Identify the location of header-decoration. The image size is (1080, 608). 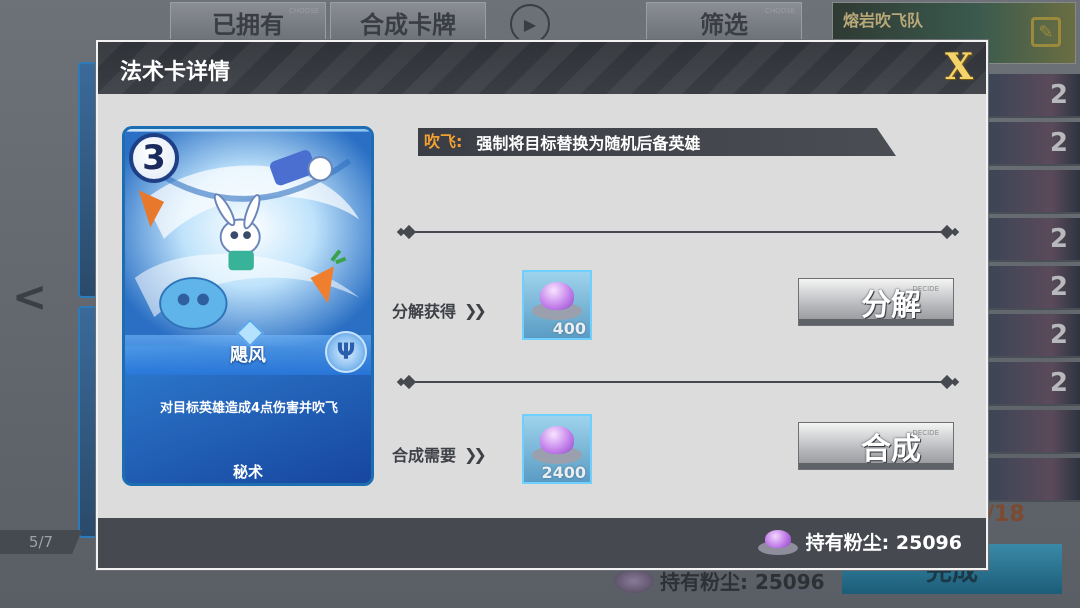
(542, 68).